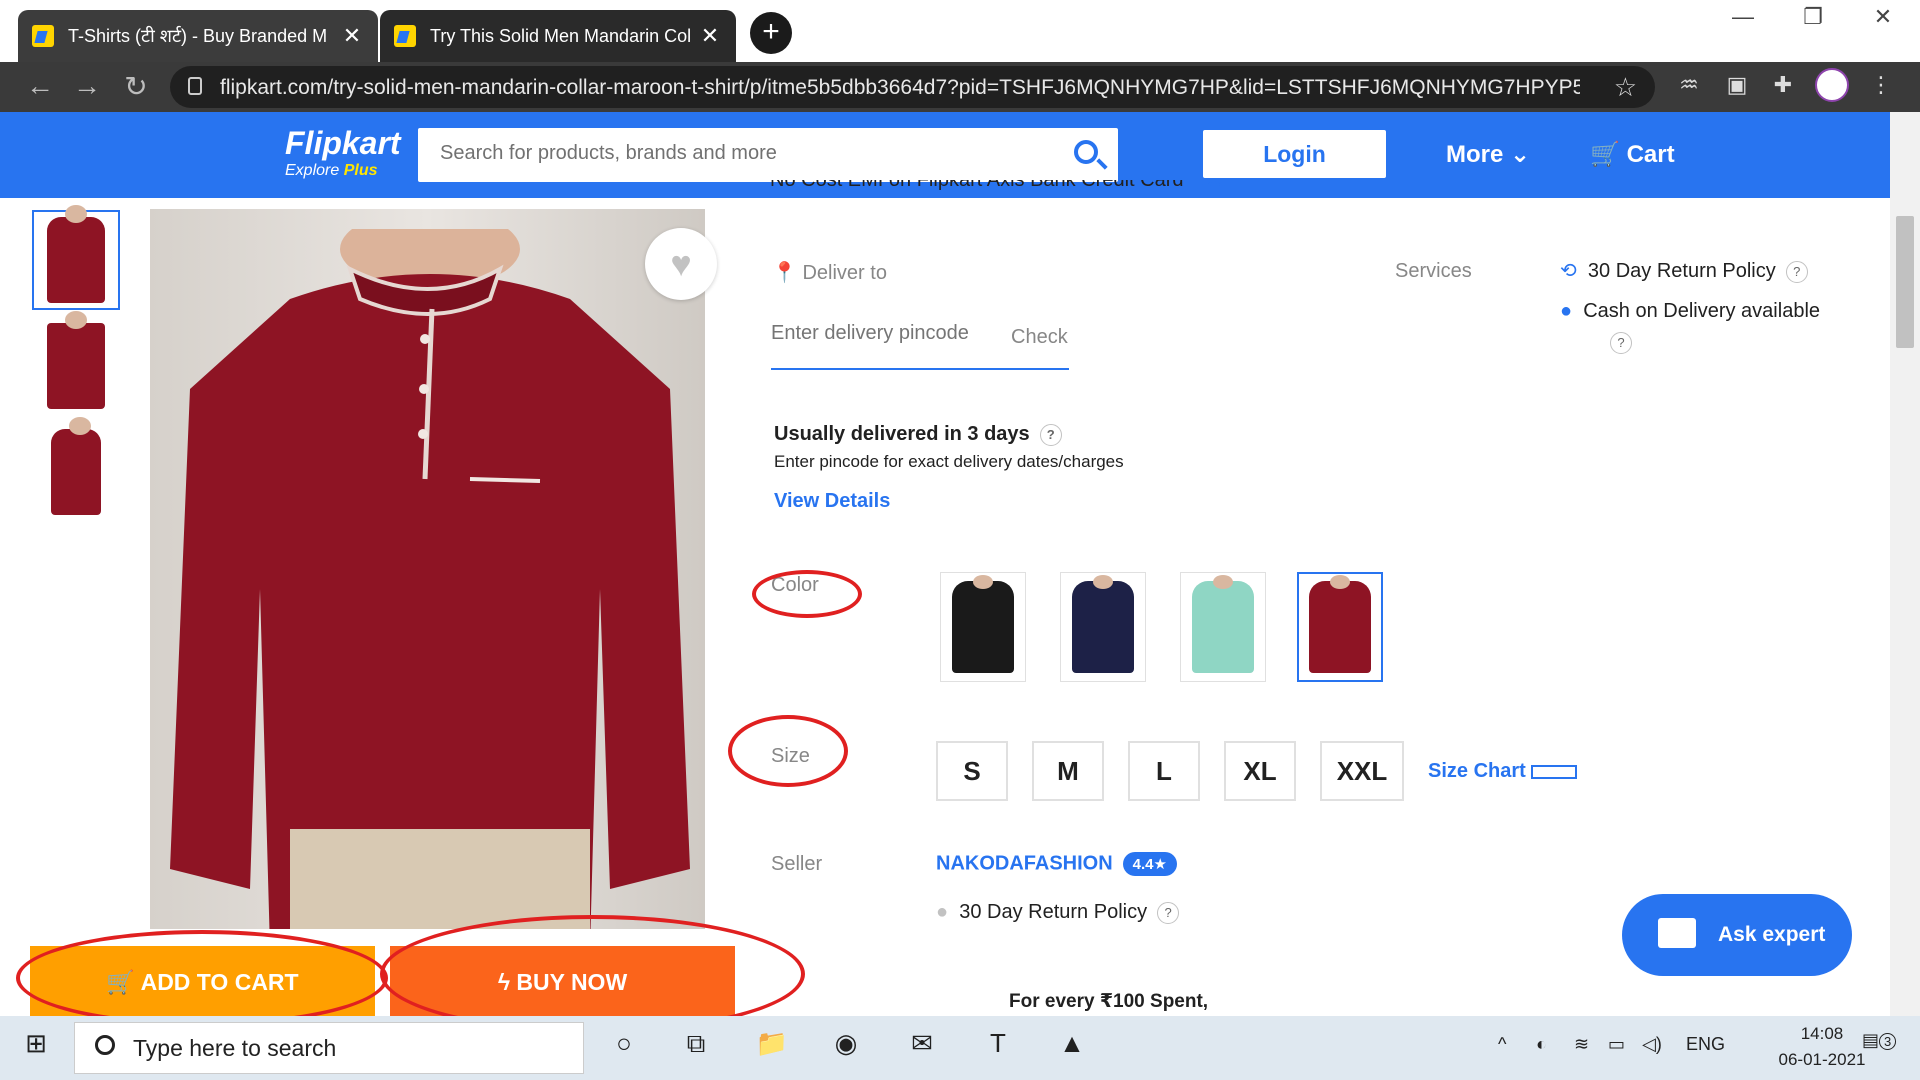 This screenshot has width=1920, height=1080. Describe the element at coordinates (136, 86) in the screenshot. I see `reload-icon: ↻` at that location.